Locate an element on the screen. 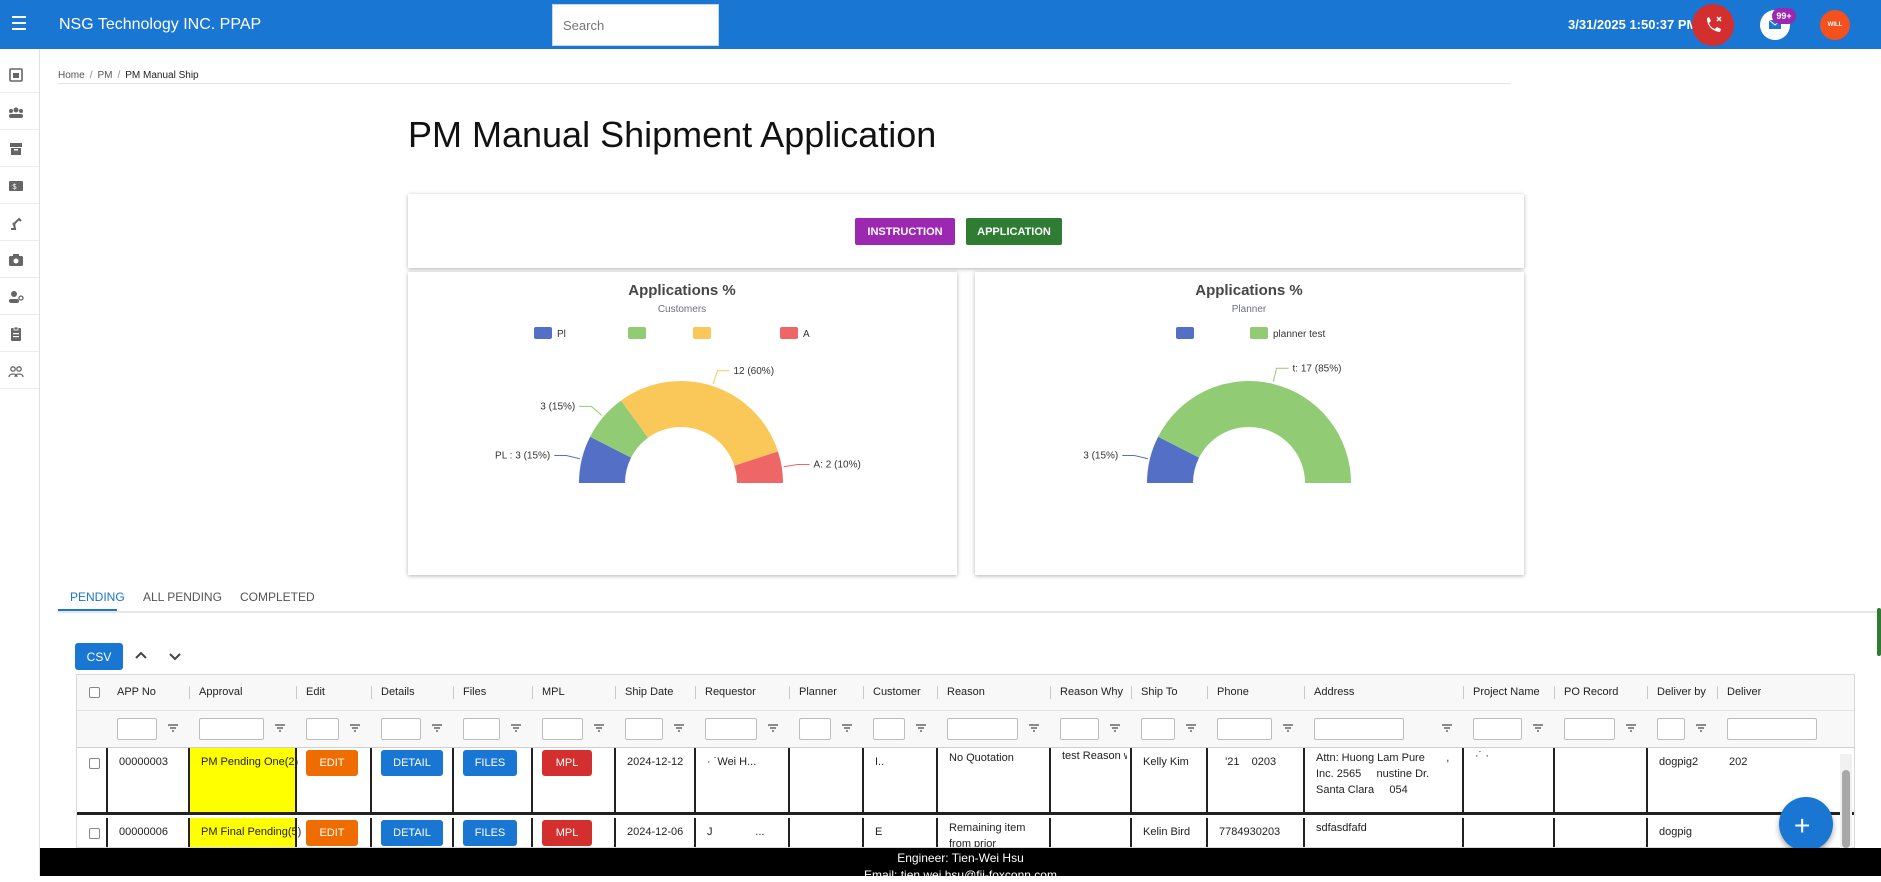  app-title: NSG Technology INC. PPAP is located at coordinates (160, 25).